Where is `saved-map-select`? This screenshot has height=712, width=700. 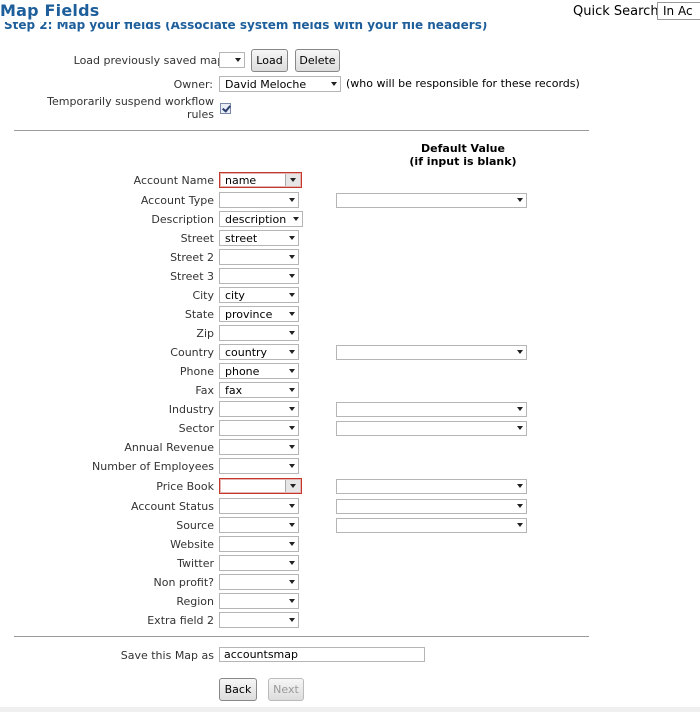 saved-map-select is located at coordinates (232, 60).